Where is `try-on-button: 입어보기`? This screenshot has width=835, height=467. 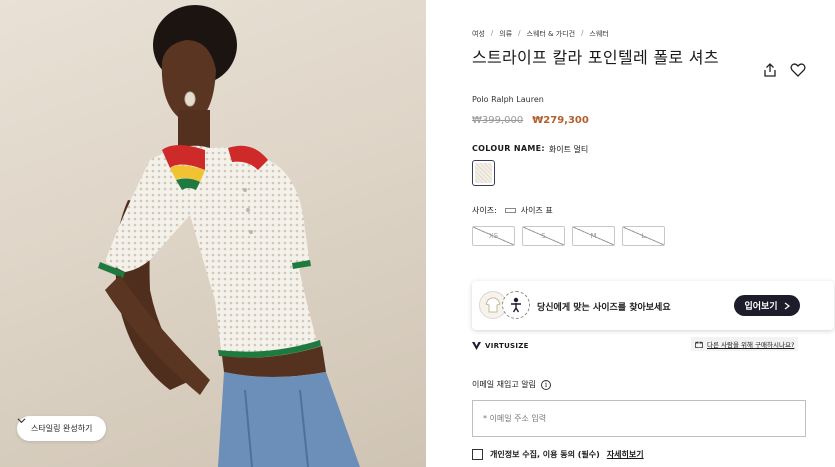
try-on-button: 입어보기 is located at coordinates (767, 305).